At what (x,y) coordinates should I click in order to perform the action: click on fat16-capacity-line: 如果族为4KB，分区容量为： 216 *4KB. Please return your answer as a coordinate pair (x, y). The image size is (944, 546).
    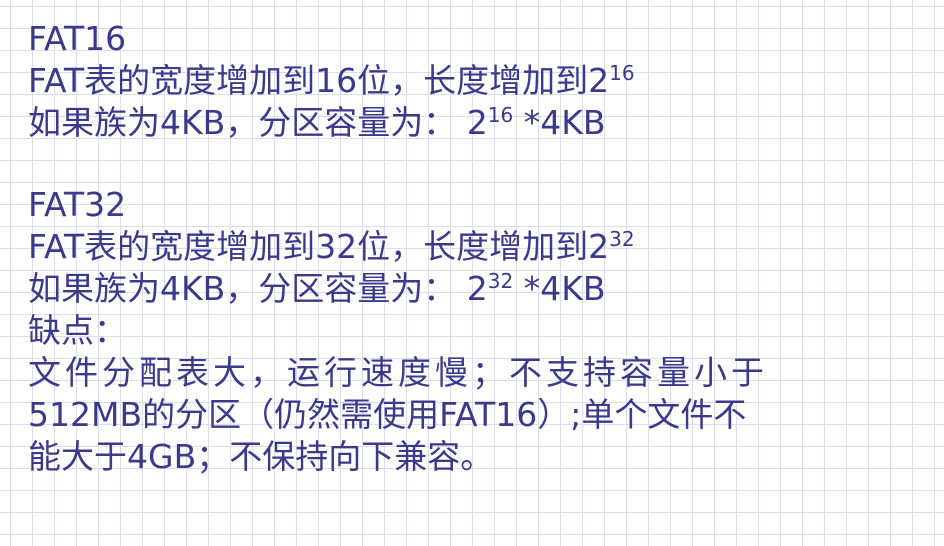
    Looking at the image, I should click on (478, 123).